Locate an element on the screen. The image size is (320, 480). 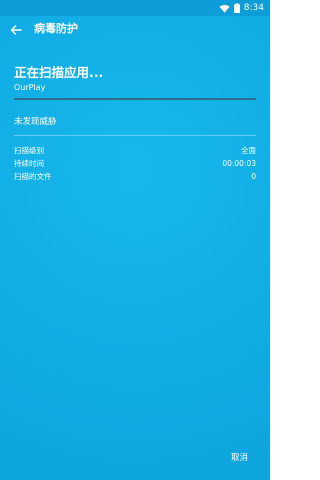
status-time: 8:34 is located at coordinates (253, 8).